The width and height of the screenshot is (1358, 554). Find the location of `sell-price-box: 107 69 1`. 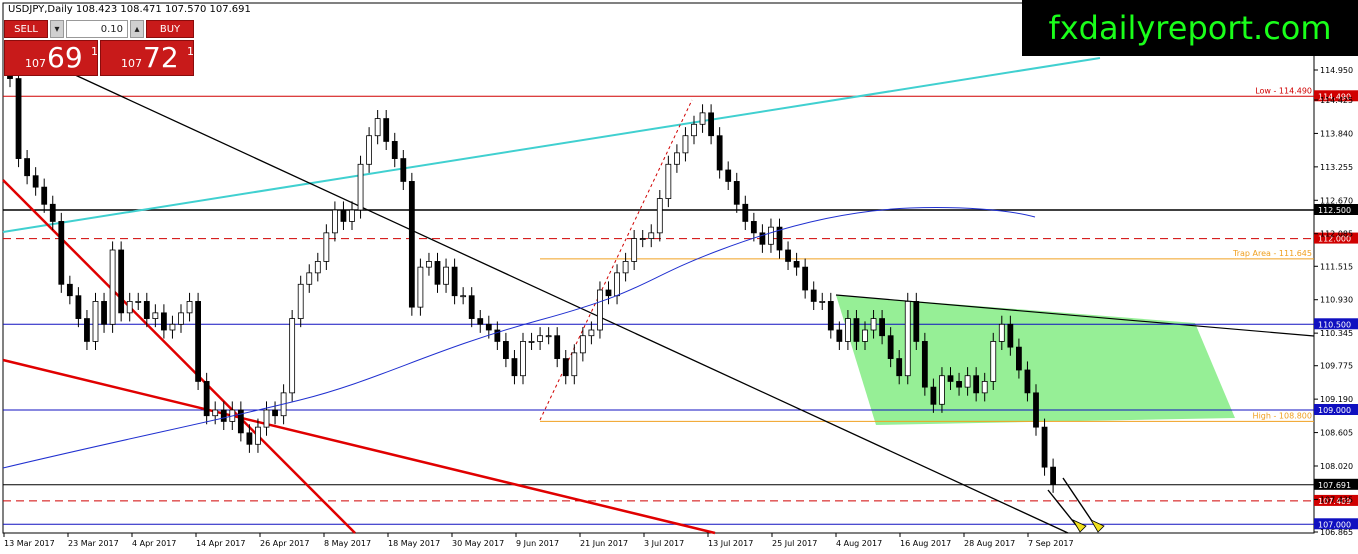

sell-price-box: 107 69 1 is located at coordinates (51, 58).